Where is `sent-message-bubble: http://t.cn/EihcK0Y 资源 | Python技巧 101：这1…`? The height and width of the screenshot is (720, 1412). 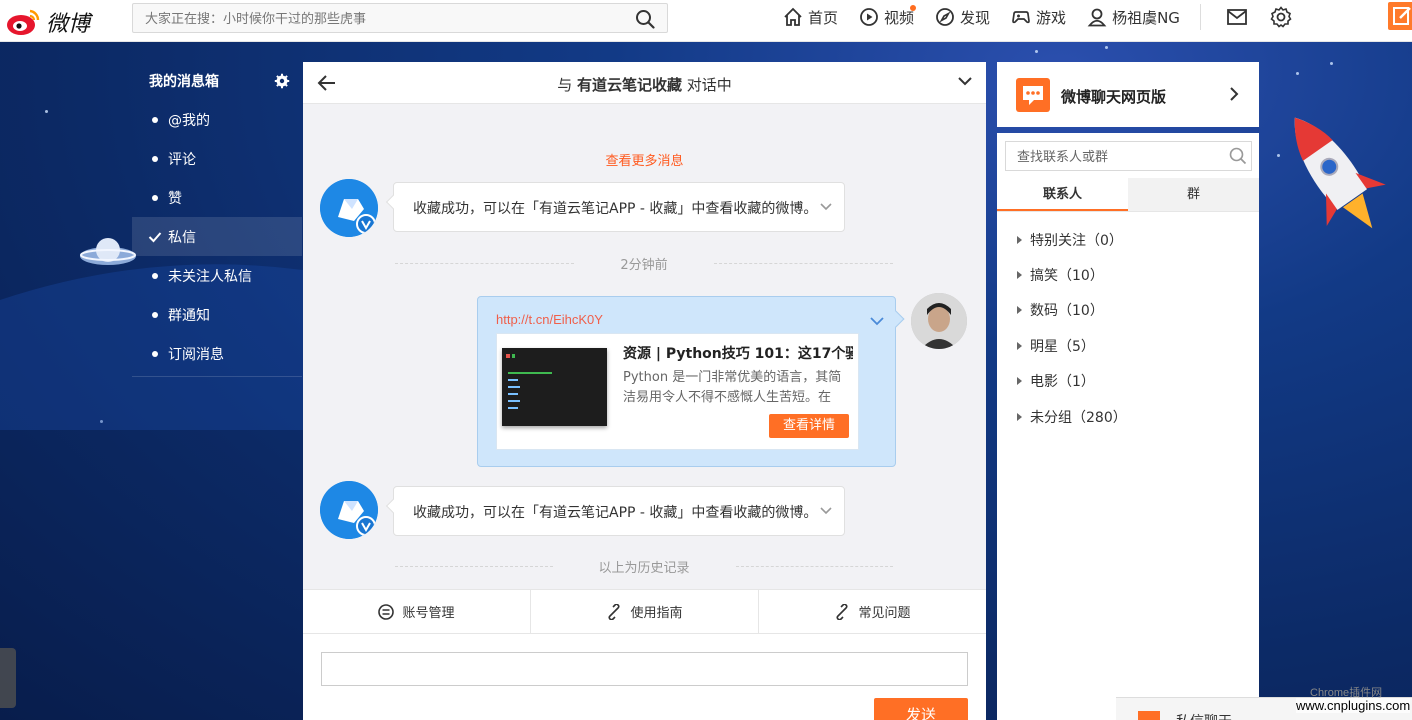 sent-message-bubble: http://t.cn/EihcK0Y 资源 | Python技巧 101：这1… is located at coordinates (691, 381).